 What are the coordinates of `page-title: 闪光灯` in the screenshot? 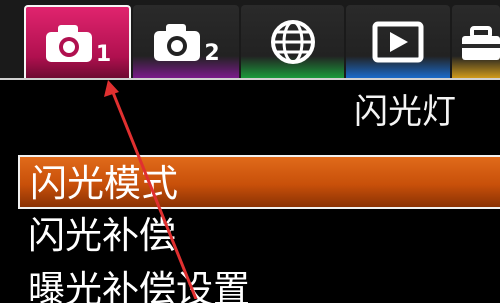 It's located at (405, 112).